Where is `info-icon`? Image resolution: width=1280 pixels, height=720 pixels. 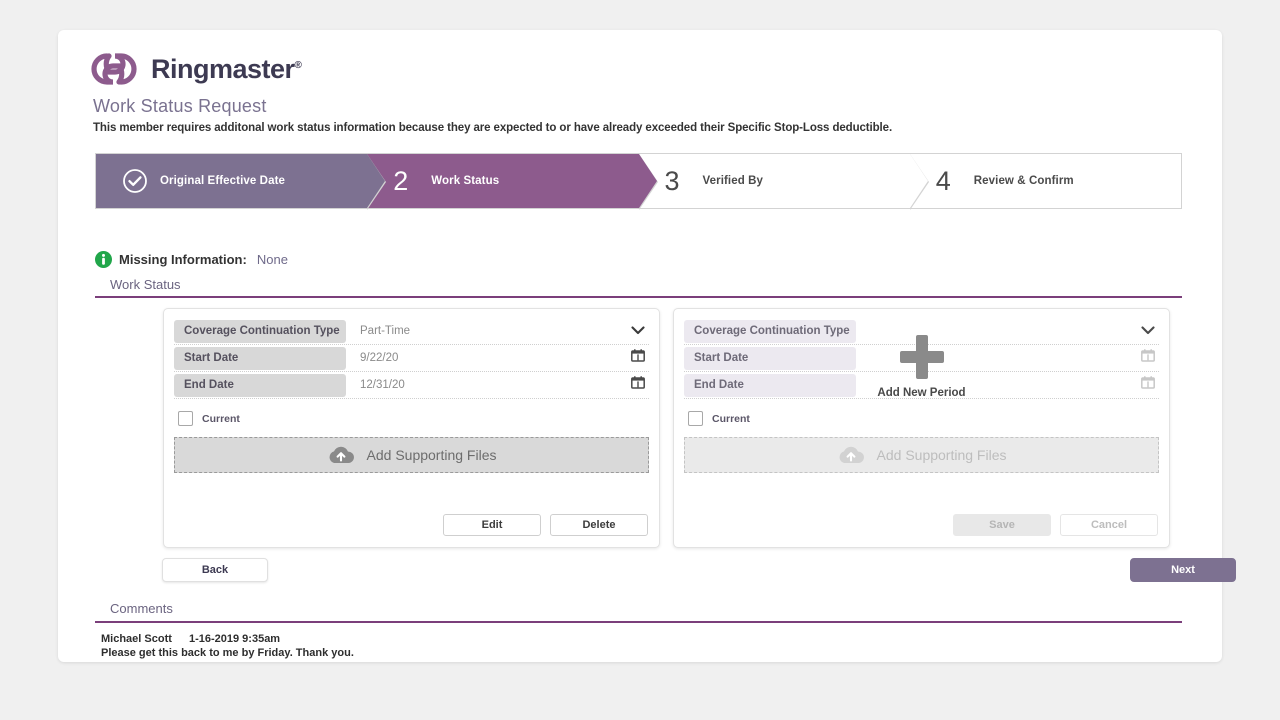
info-icon is located at coordinates (103, 259).